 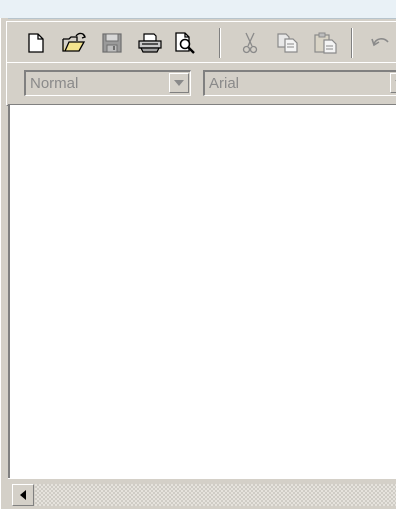 I want to click on style-dropdown-button, so click(x=179, y=83).